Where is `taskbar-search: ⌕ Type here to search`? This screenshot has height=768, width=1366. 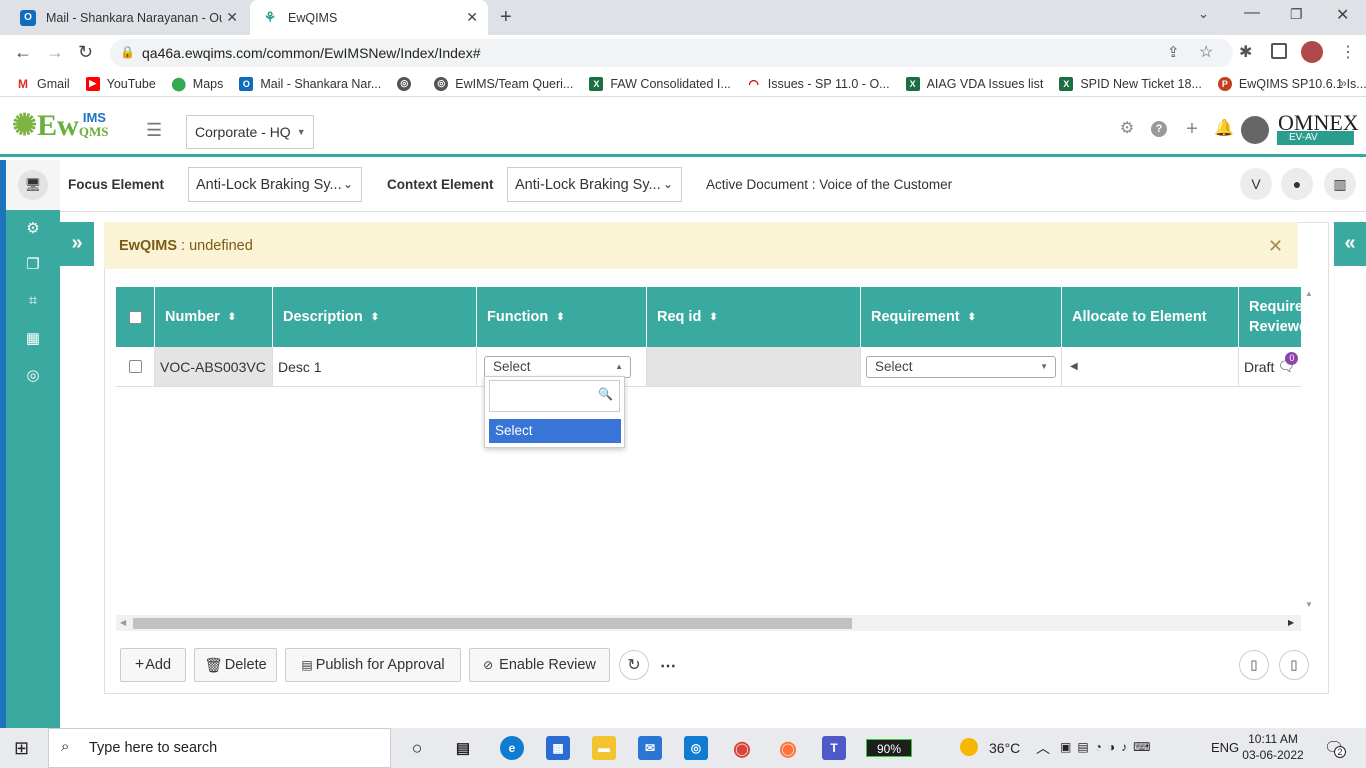
taskbar-search: ⌕ Type here to search is located at coordinates (219, 748).